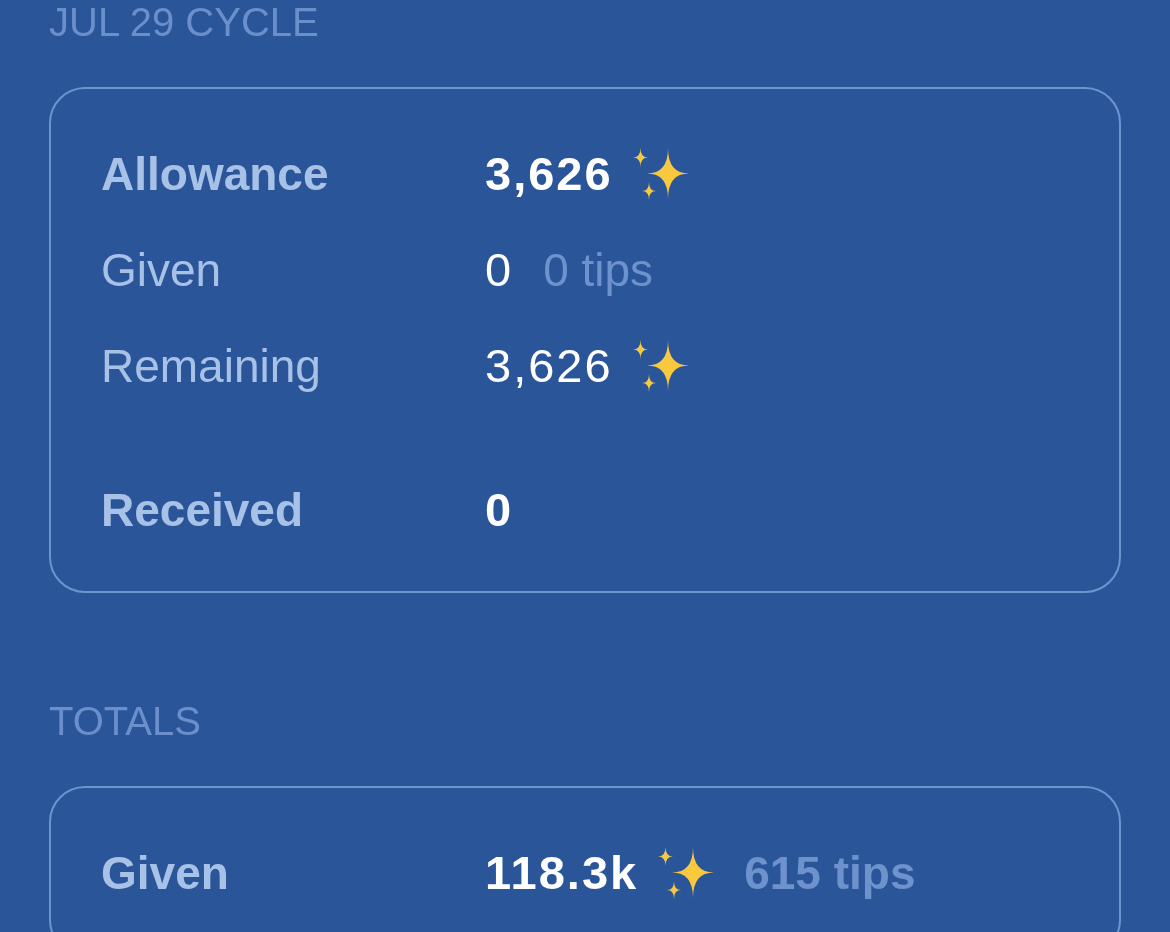  What do you see at coordinates (211, 366) in the screenshot?
I see `stat-label: Remaining` at bounding box center [211, 366].